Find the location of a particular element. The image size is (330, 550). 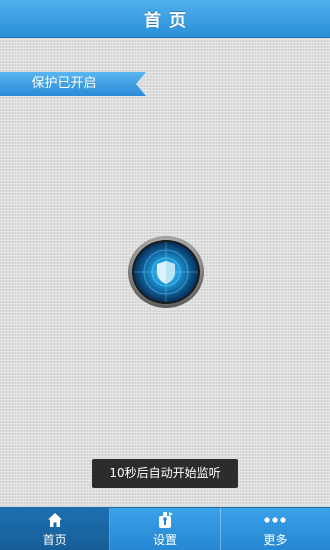

tab-more: 更多 is located at coordinates (275, 529).